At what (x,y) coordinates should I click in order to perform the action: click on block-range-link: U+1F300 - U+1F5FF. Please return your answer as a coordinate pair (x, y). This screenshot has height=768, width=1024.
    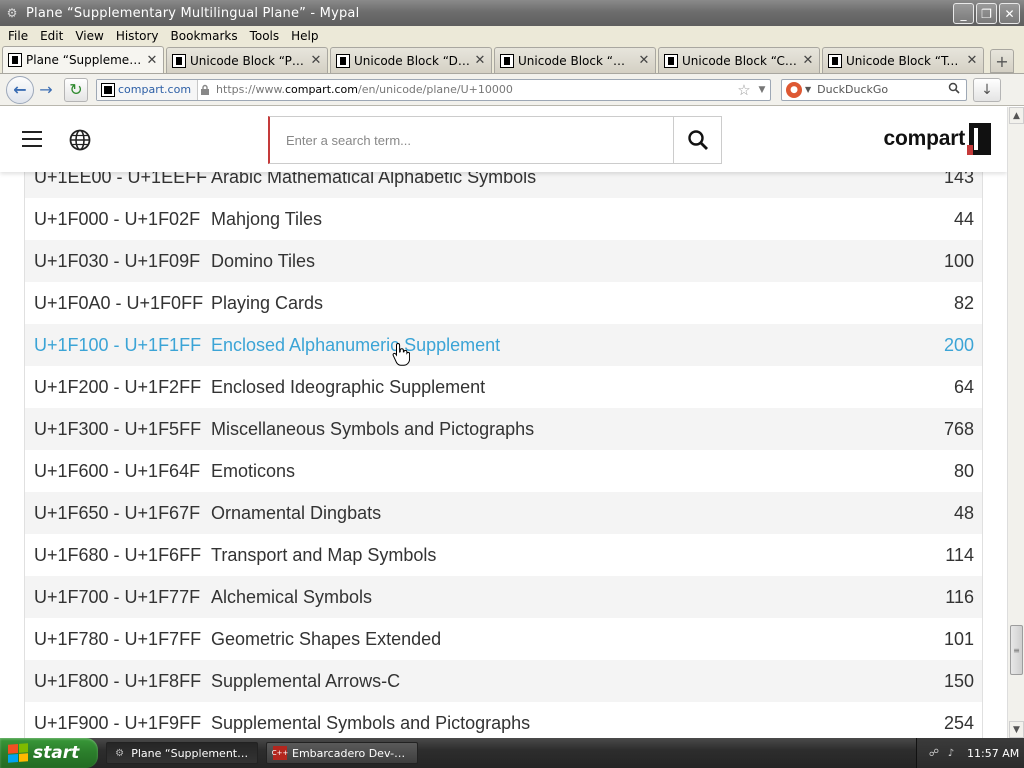
    Looking at the image, I should click on (118, 429).